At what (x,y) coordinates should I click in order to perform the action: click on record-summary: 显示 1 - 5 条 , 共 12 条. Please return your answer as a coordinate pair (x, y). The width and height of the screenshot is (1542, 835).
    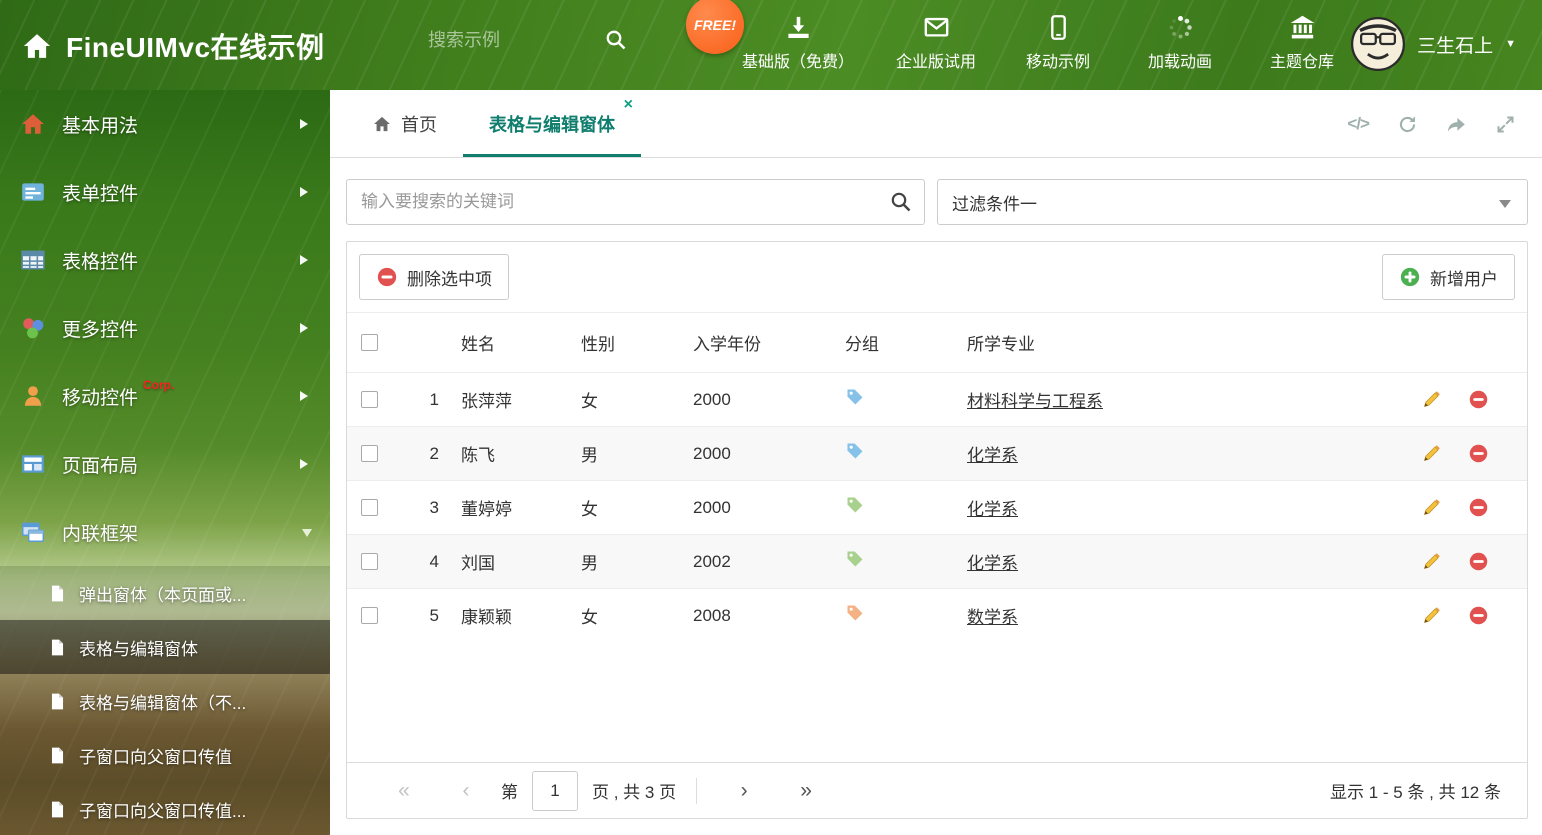
    Looking at the image, I should click on (1415, 792).